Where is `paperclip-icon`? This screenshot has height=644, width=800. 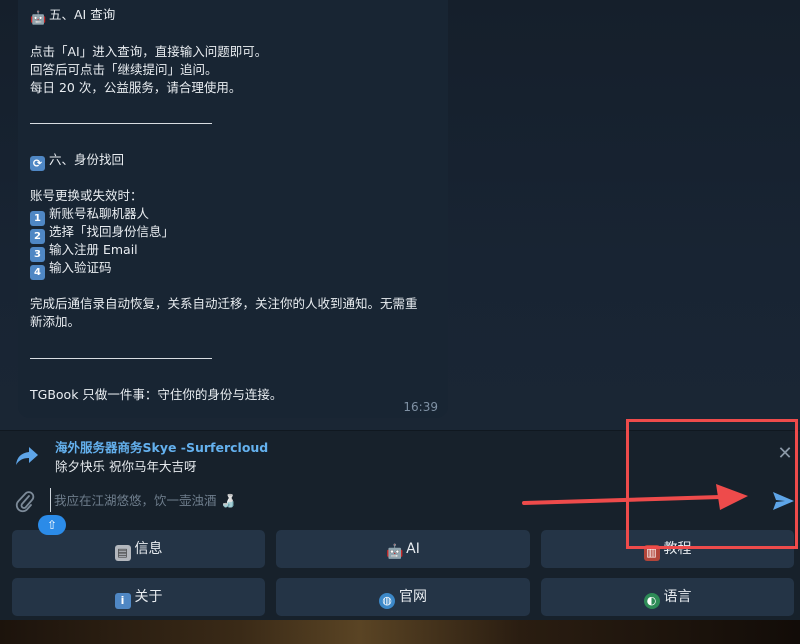
paperclip-icon is located at coordinates (25, 503).